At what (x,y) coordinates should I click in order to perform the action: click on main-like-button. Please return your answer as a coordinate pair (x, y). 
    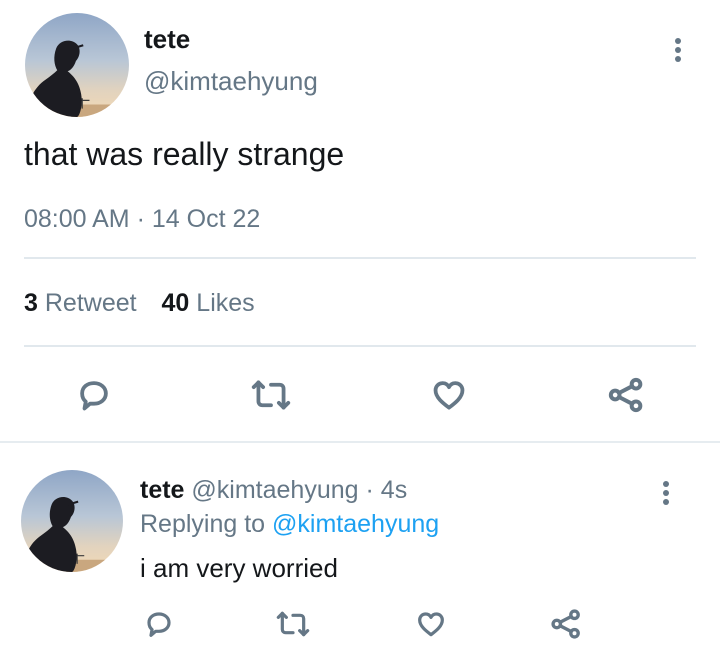
    Looking at the image, I should click on (449, 395).